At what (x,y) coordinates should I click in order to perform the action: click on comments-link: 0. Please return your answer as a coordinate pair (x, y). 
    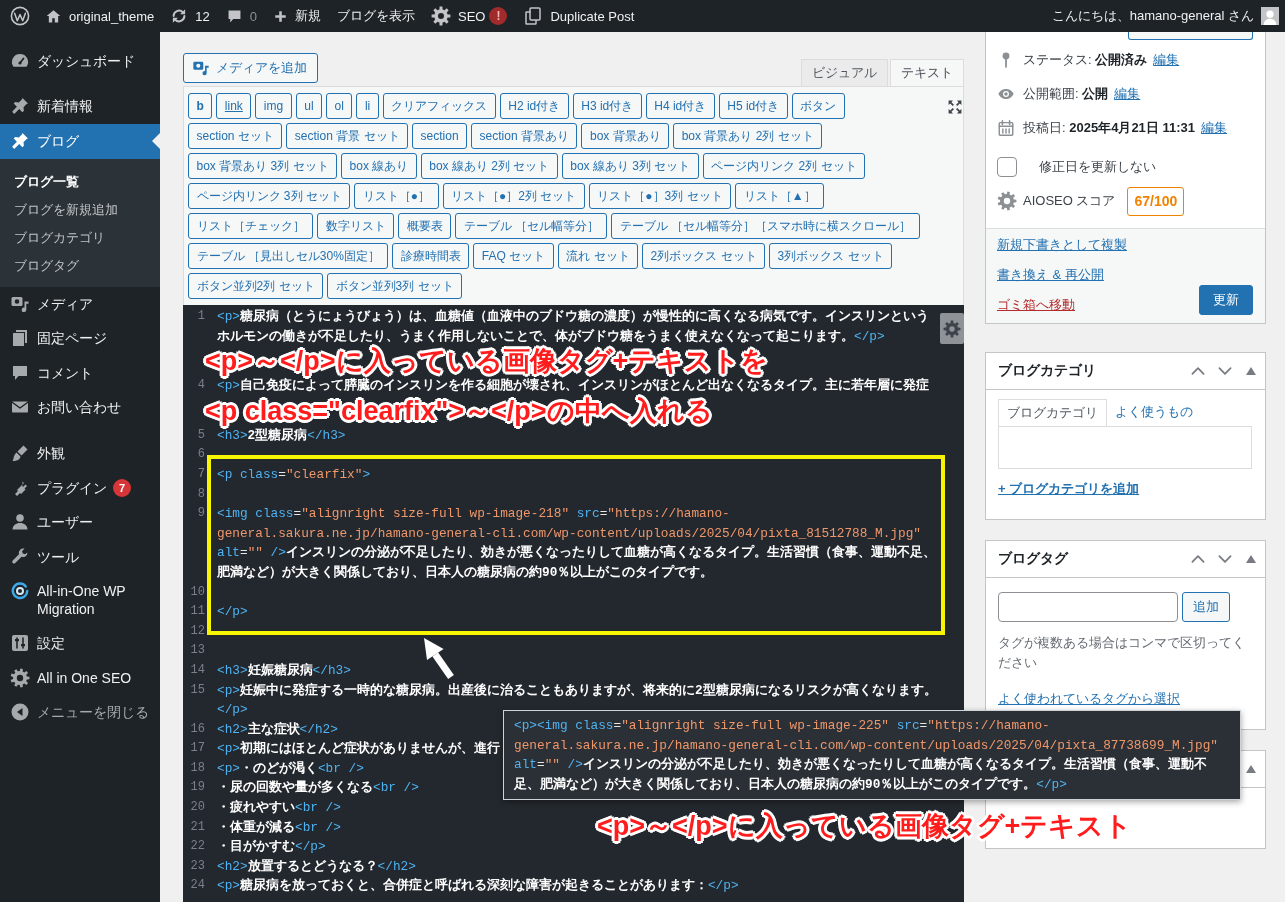
    Looking at the image, I should click on (241, 16).